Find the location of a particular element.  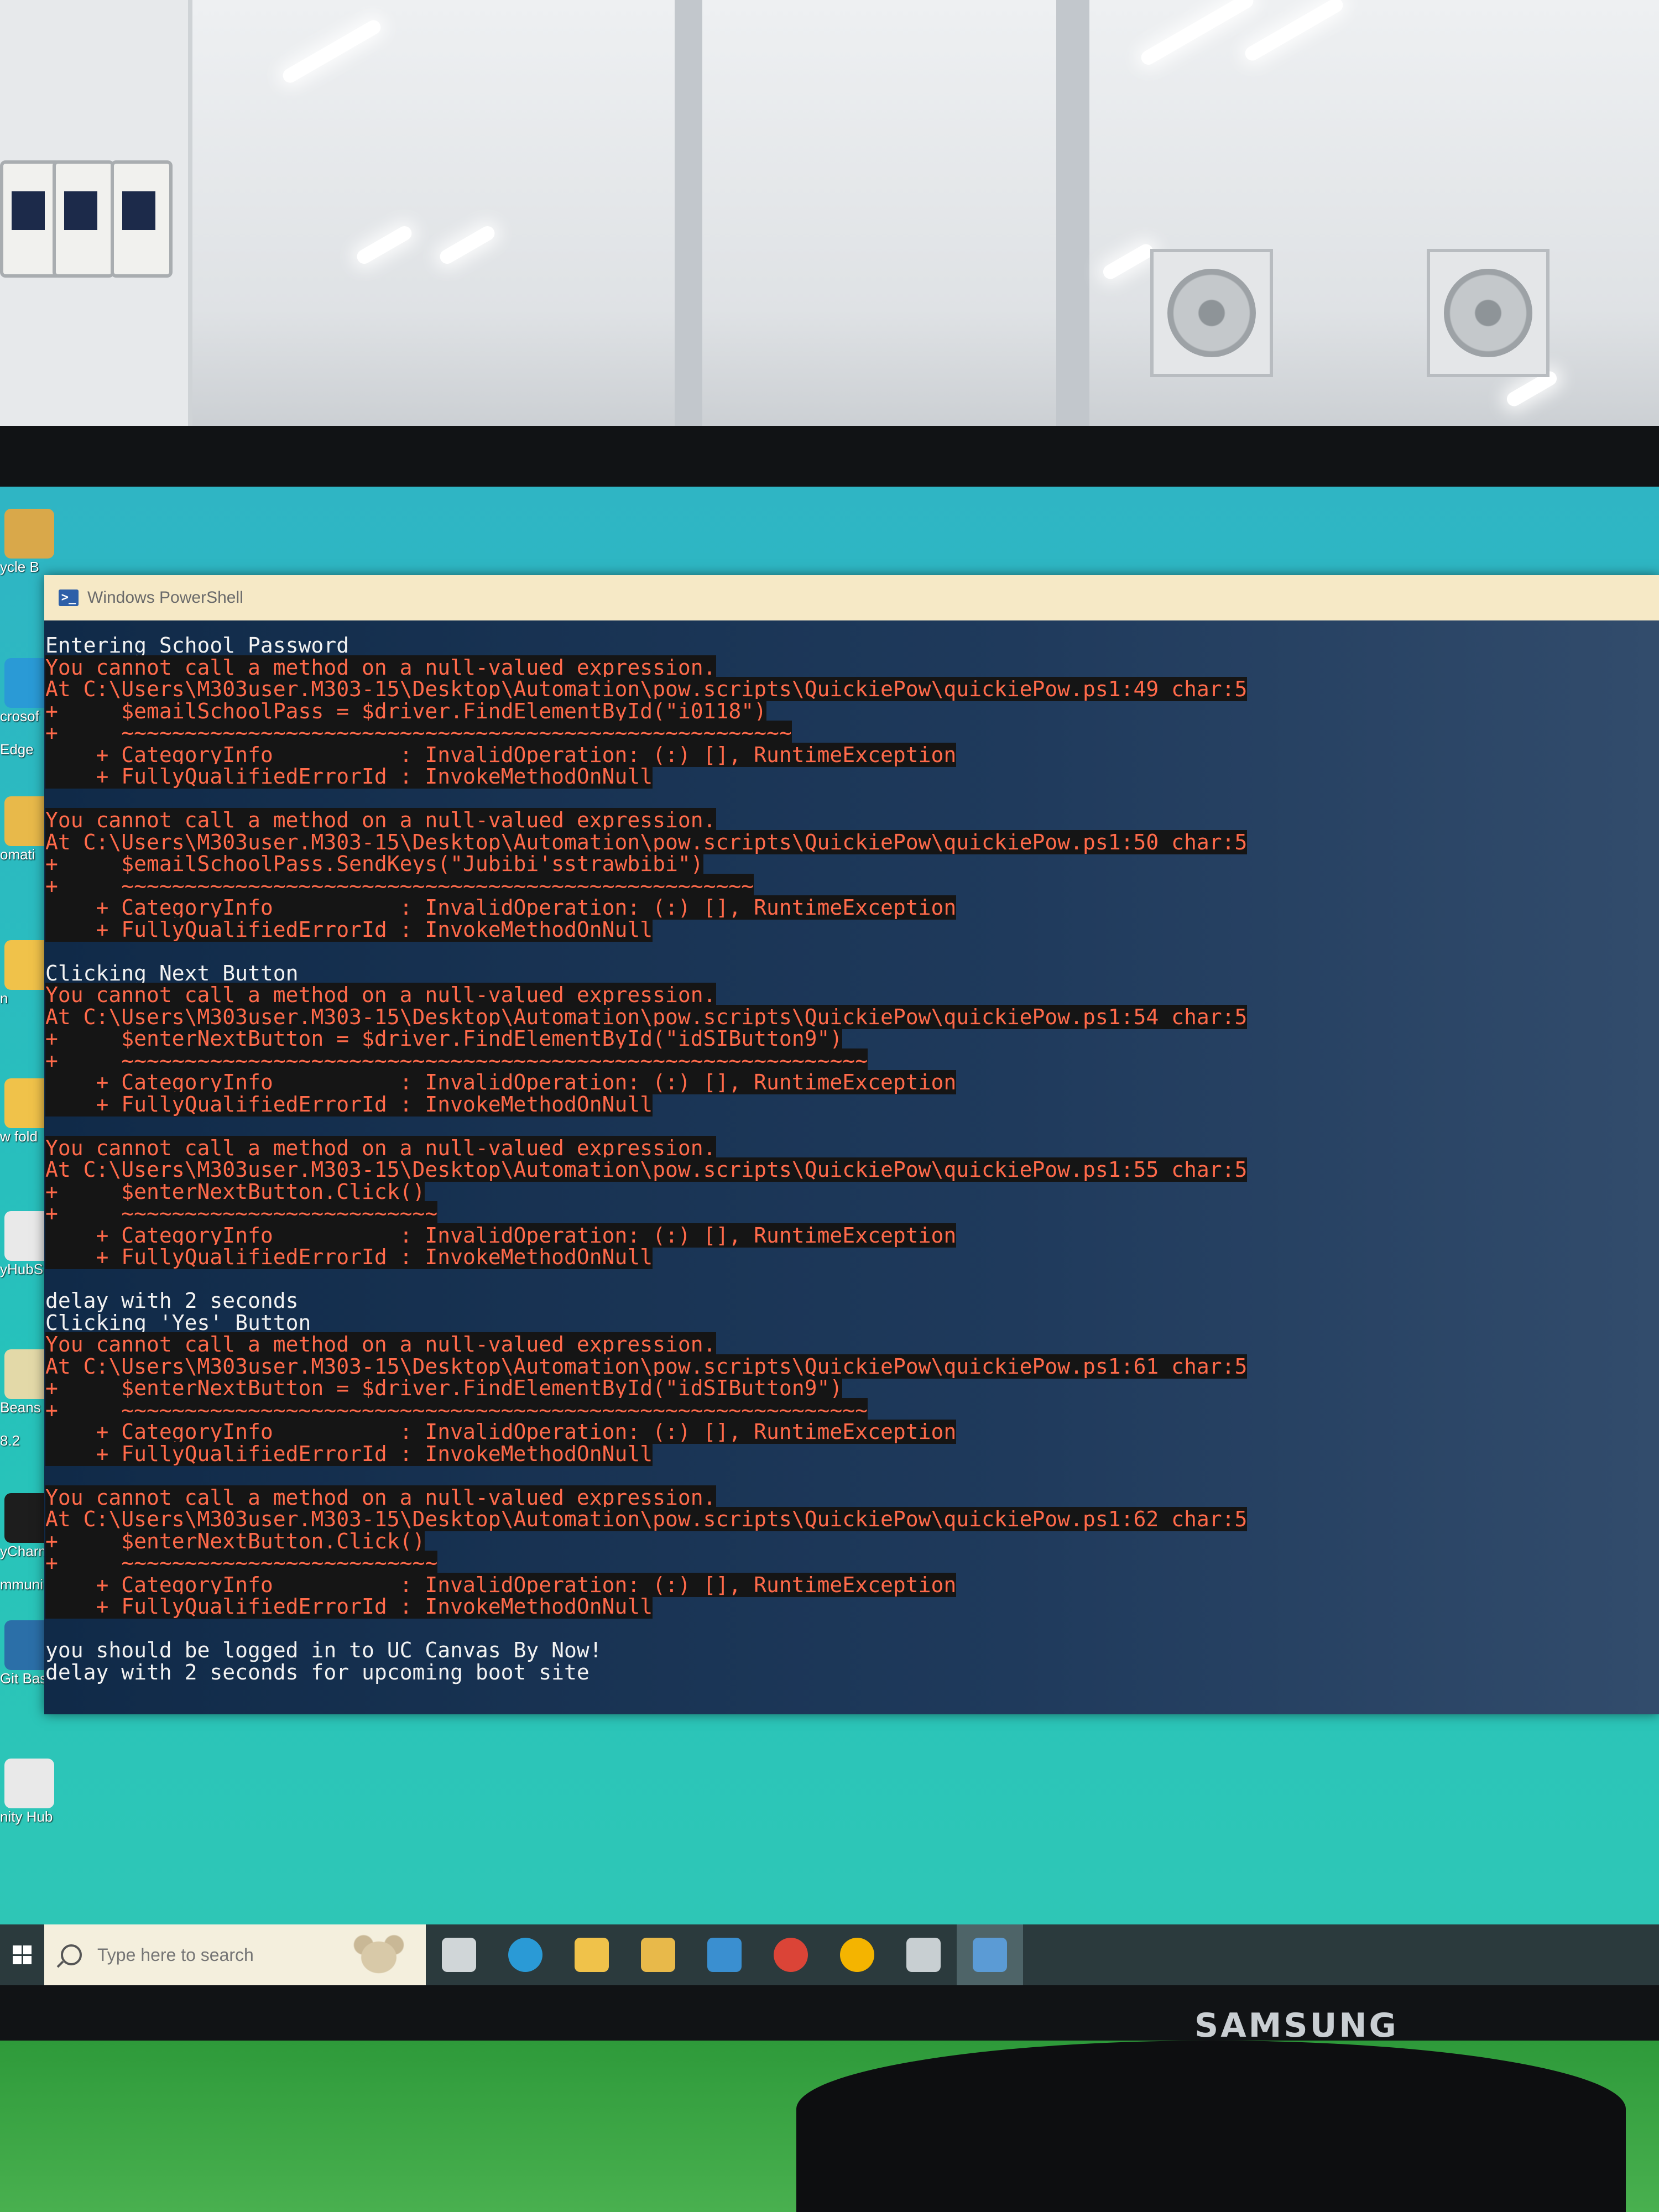

mail-icon is located at coordinates (725, 1955).